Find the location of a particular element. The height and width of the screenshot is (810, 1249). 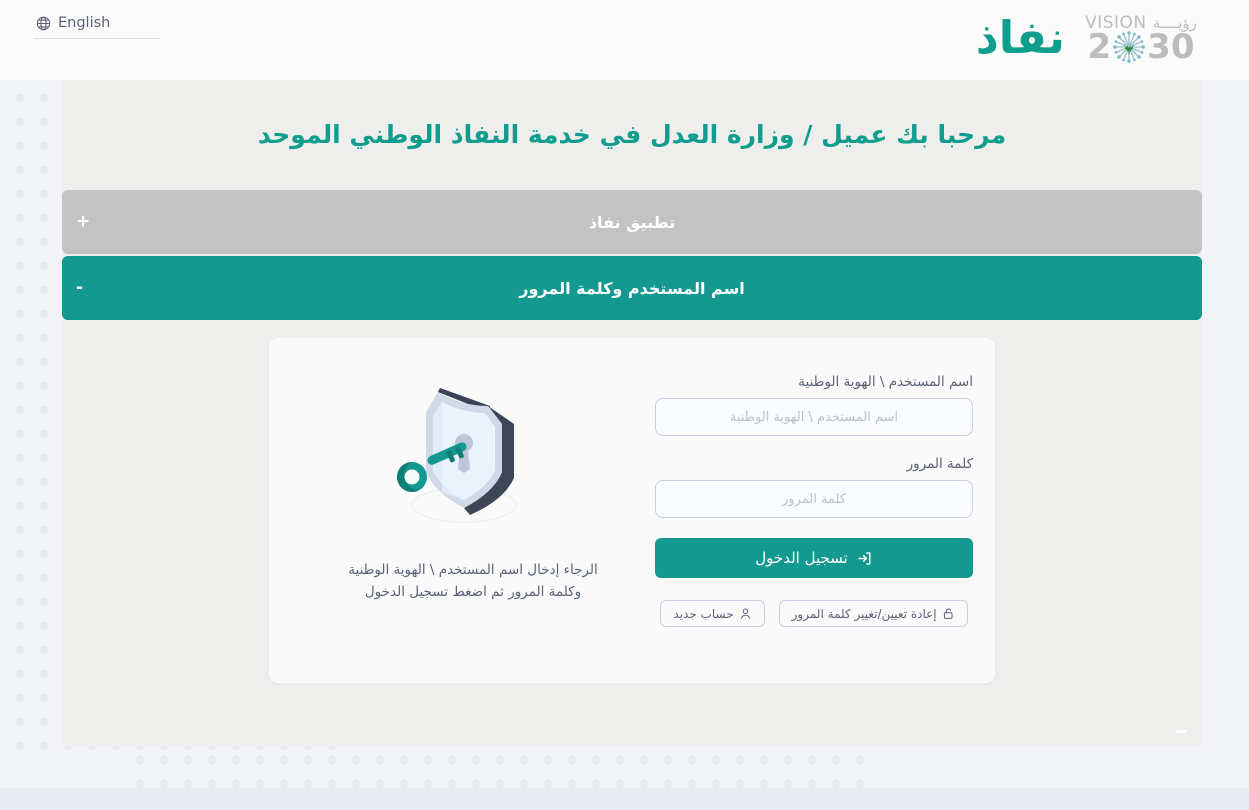

saudi-vision-emblem-icon is located at coordinates (1129, 47).